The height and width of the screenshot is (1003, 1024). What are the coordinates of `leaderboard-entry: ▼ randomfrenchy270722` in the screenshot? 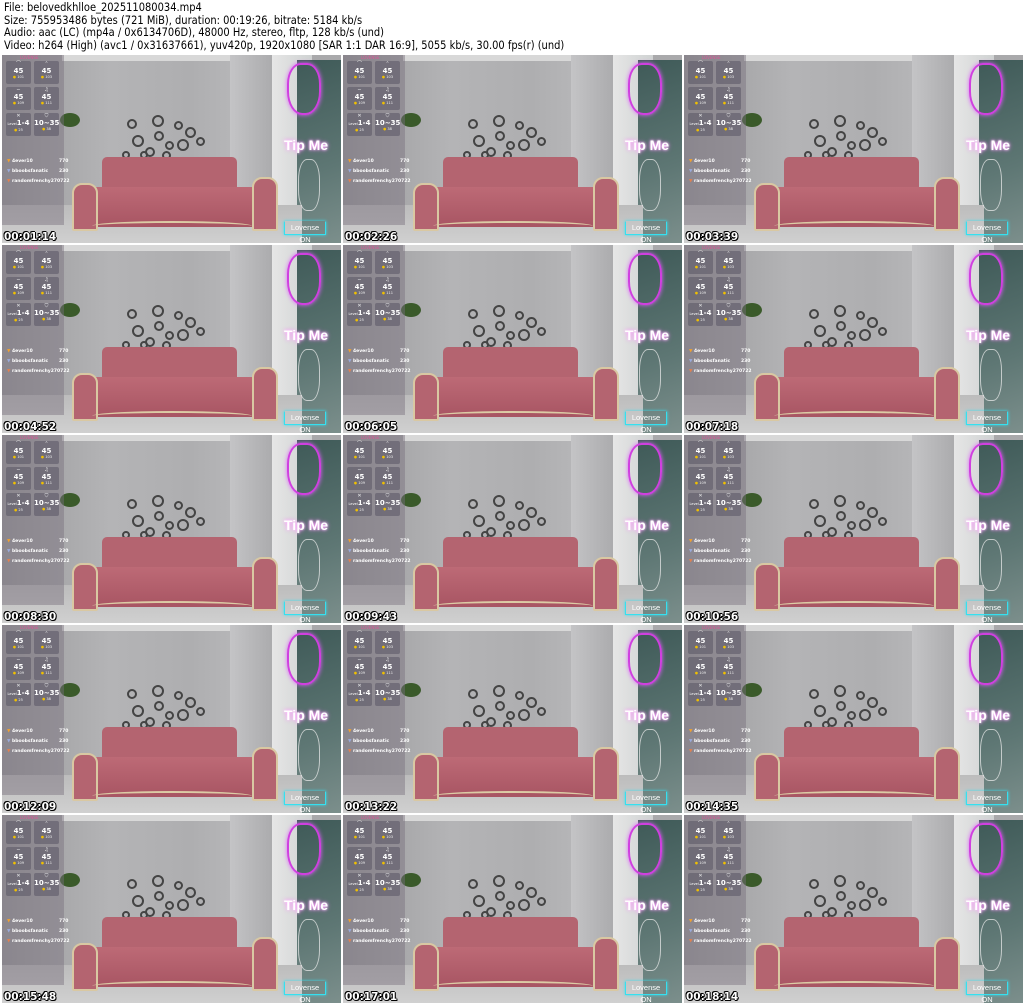 It's located at (38, 181).